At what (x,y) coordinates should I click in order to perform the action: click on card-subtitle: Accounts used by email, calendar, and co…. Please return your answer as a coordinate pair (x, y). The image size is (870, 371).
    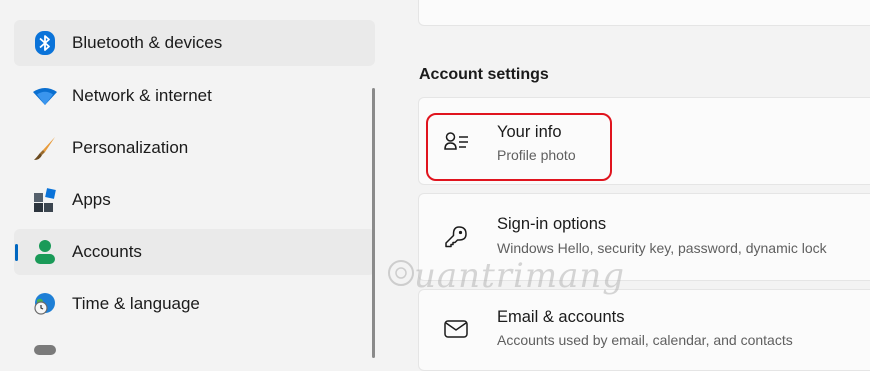
    Looking at the image, I should click on (645, 340).